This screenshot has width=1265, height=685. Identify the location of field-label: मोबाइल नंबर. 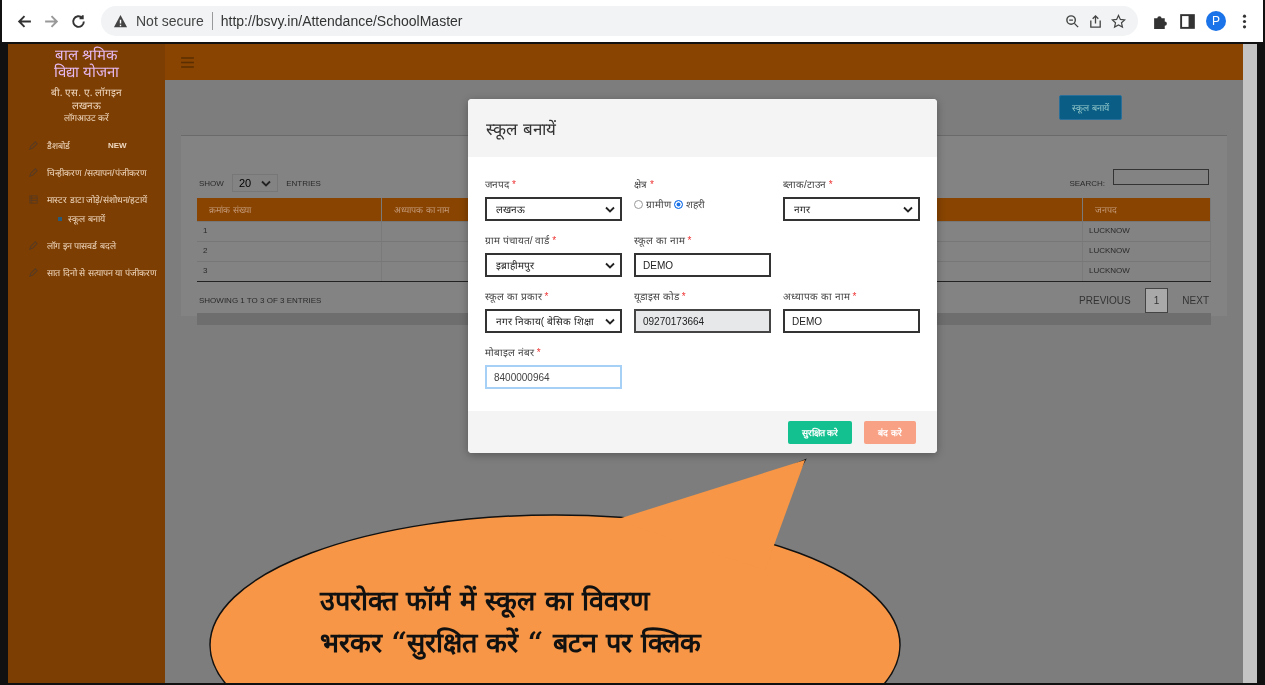
(509, 352).